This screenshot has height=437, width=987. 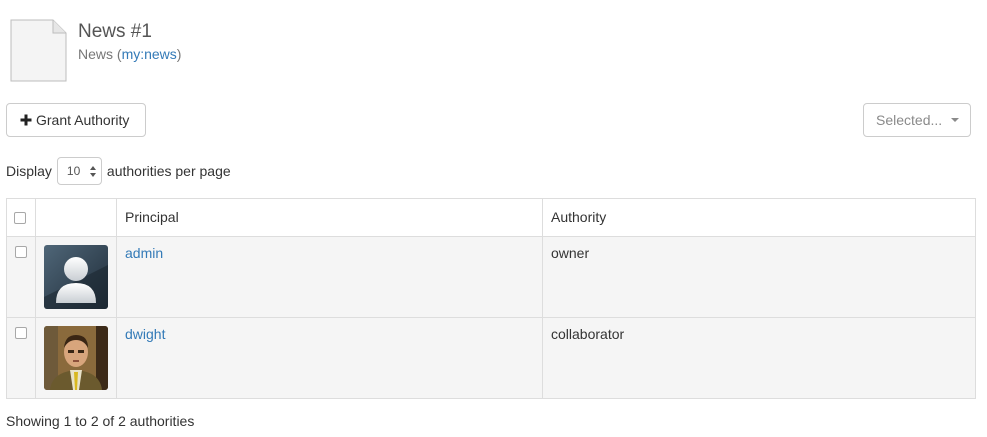 I want to click on table-info: Showing 1 to 2 of 2 authorities, so click(x=100, y=421).